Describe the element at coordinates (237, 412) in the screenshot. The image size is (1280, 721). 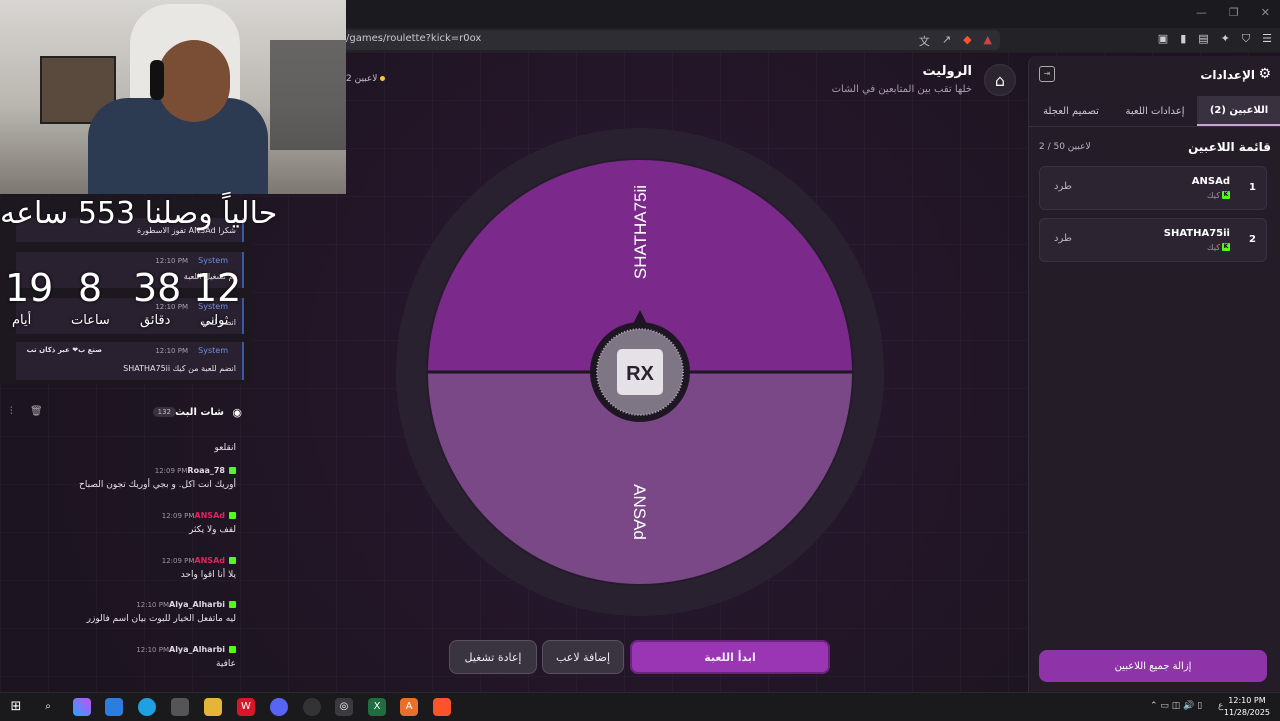
I see `chat-icon: ◉` at that location.